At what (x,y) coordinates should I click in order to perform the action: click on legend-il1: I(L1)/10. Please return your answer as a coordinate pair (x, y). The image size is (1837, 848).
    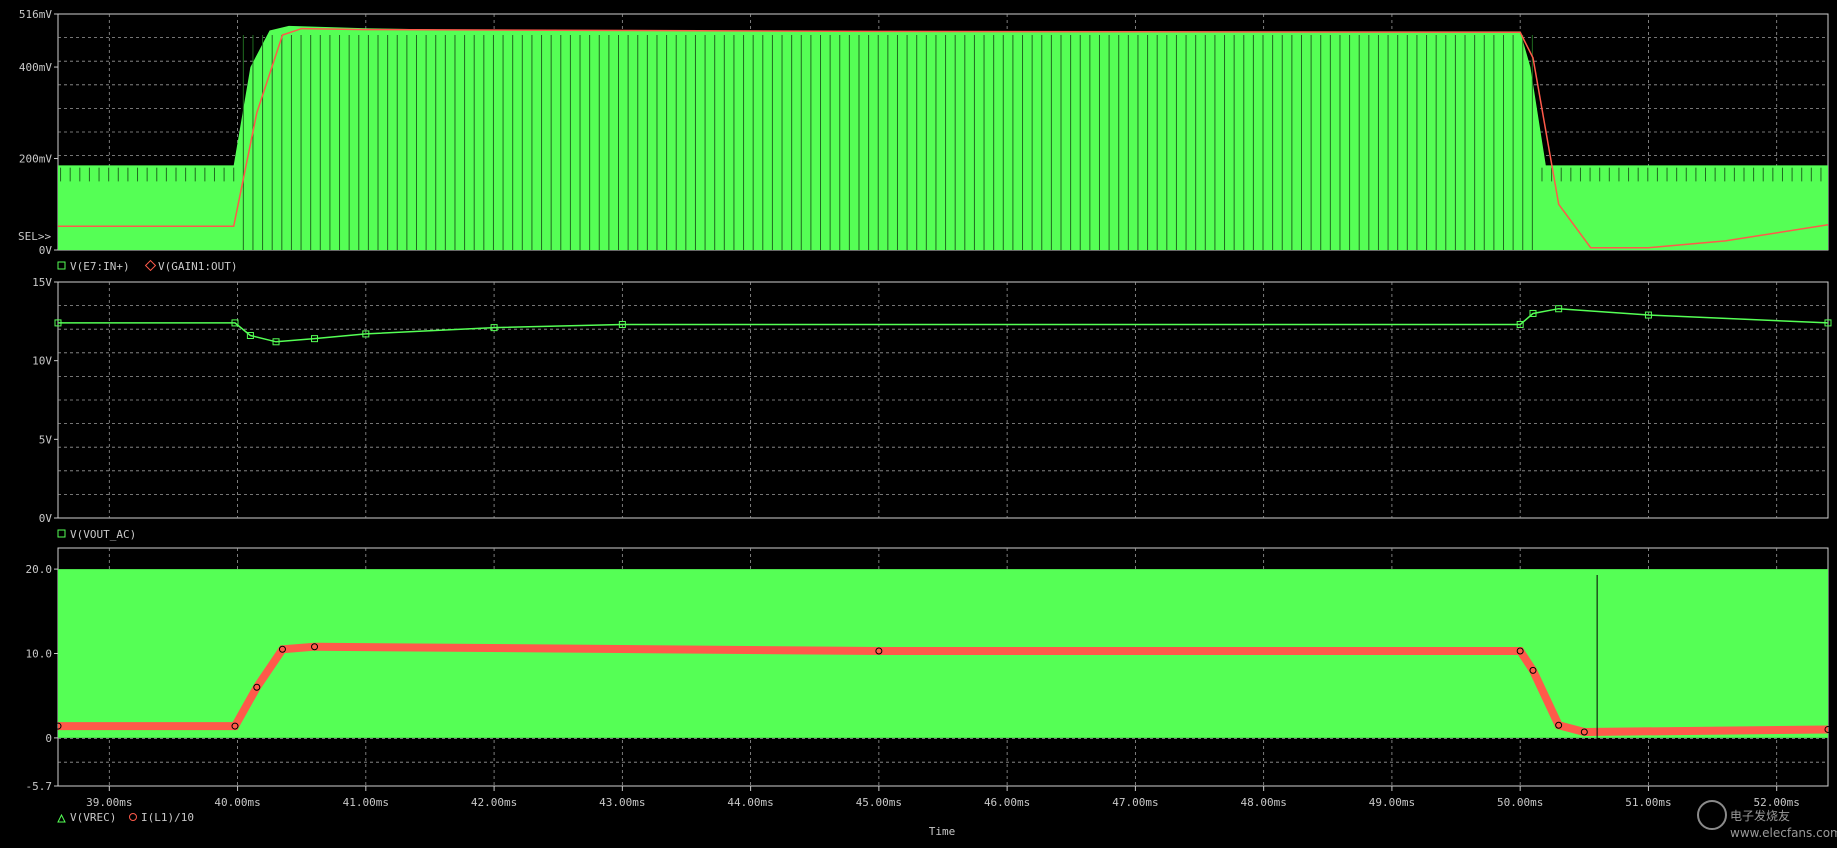
    Looking at the image, I should click on (167, 817).